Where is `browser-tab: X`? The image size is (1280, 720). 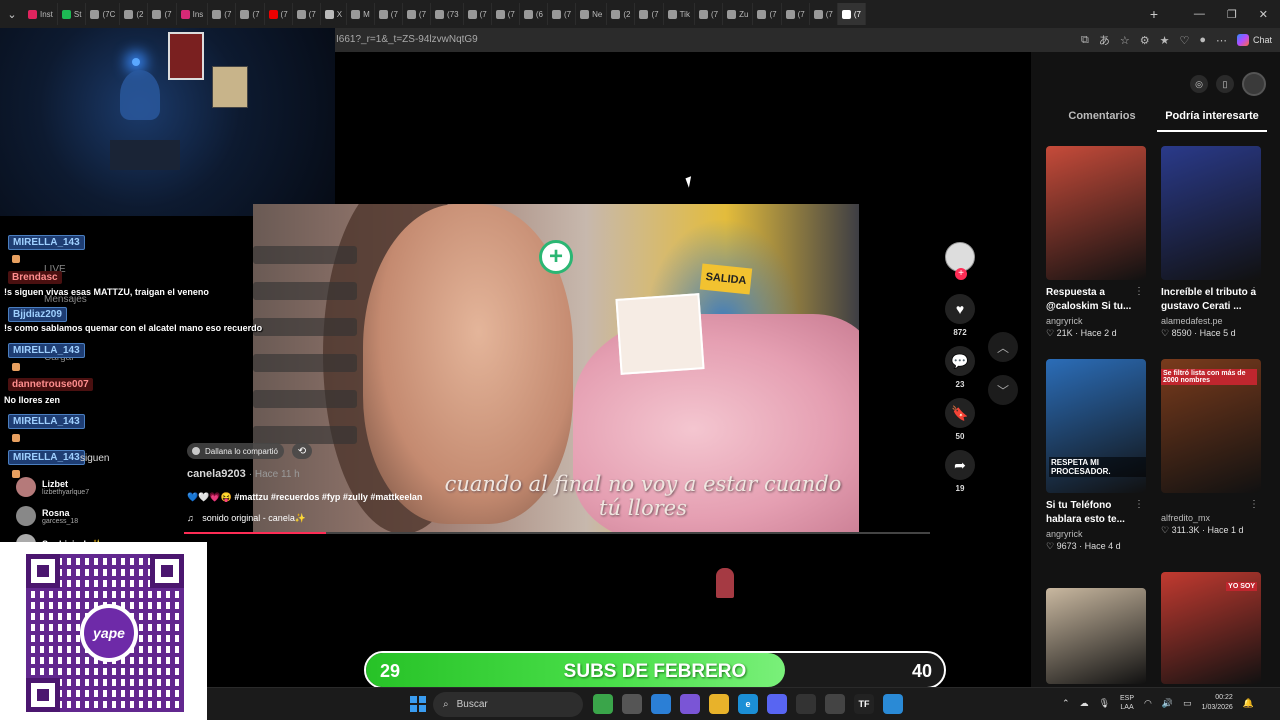
browser-tab: X is located at coordinates (334, 14).